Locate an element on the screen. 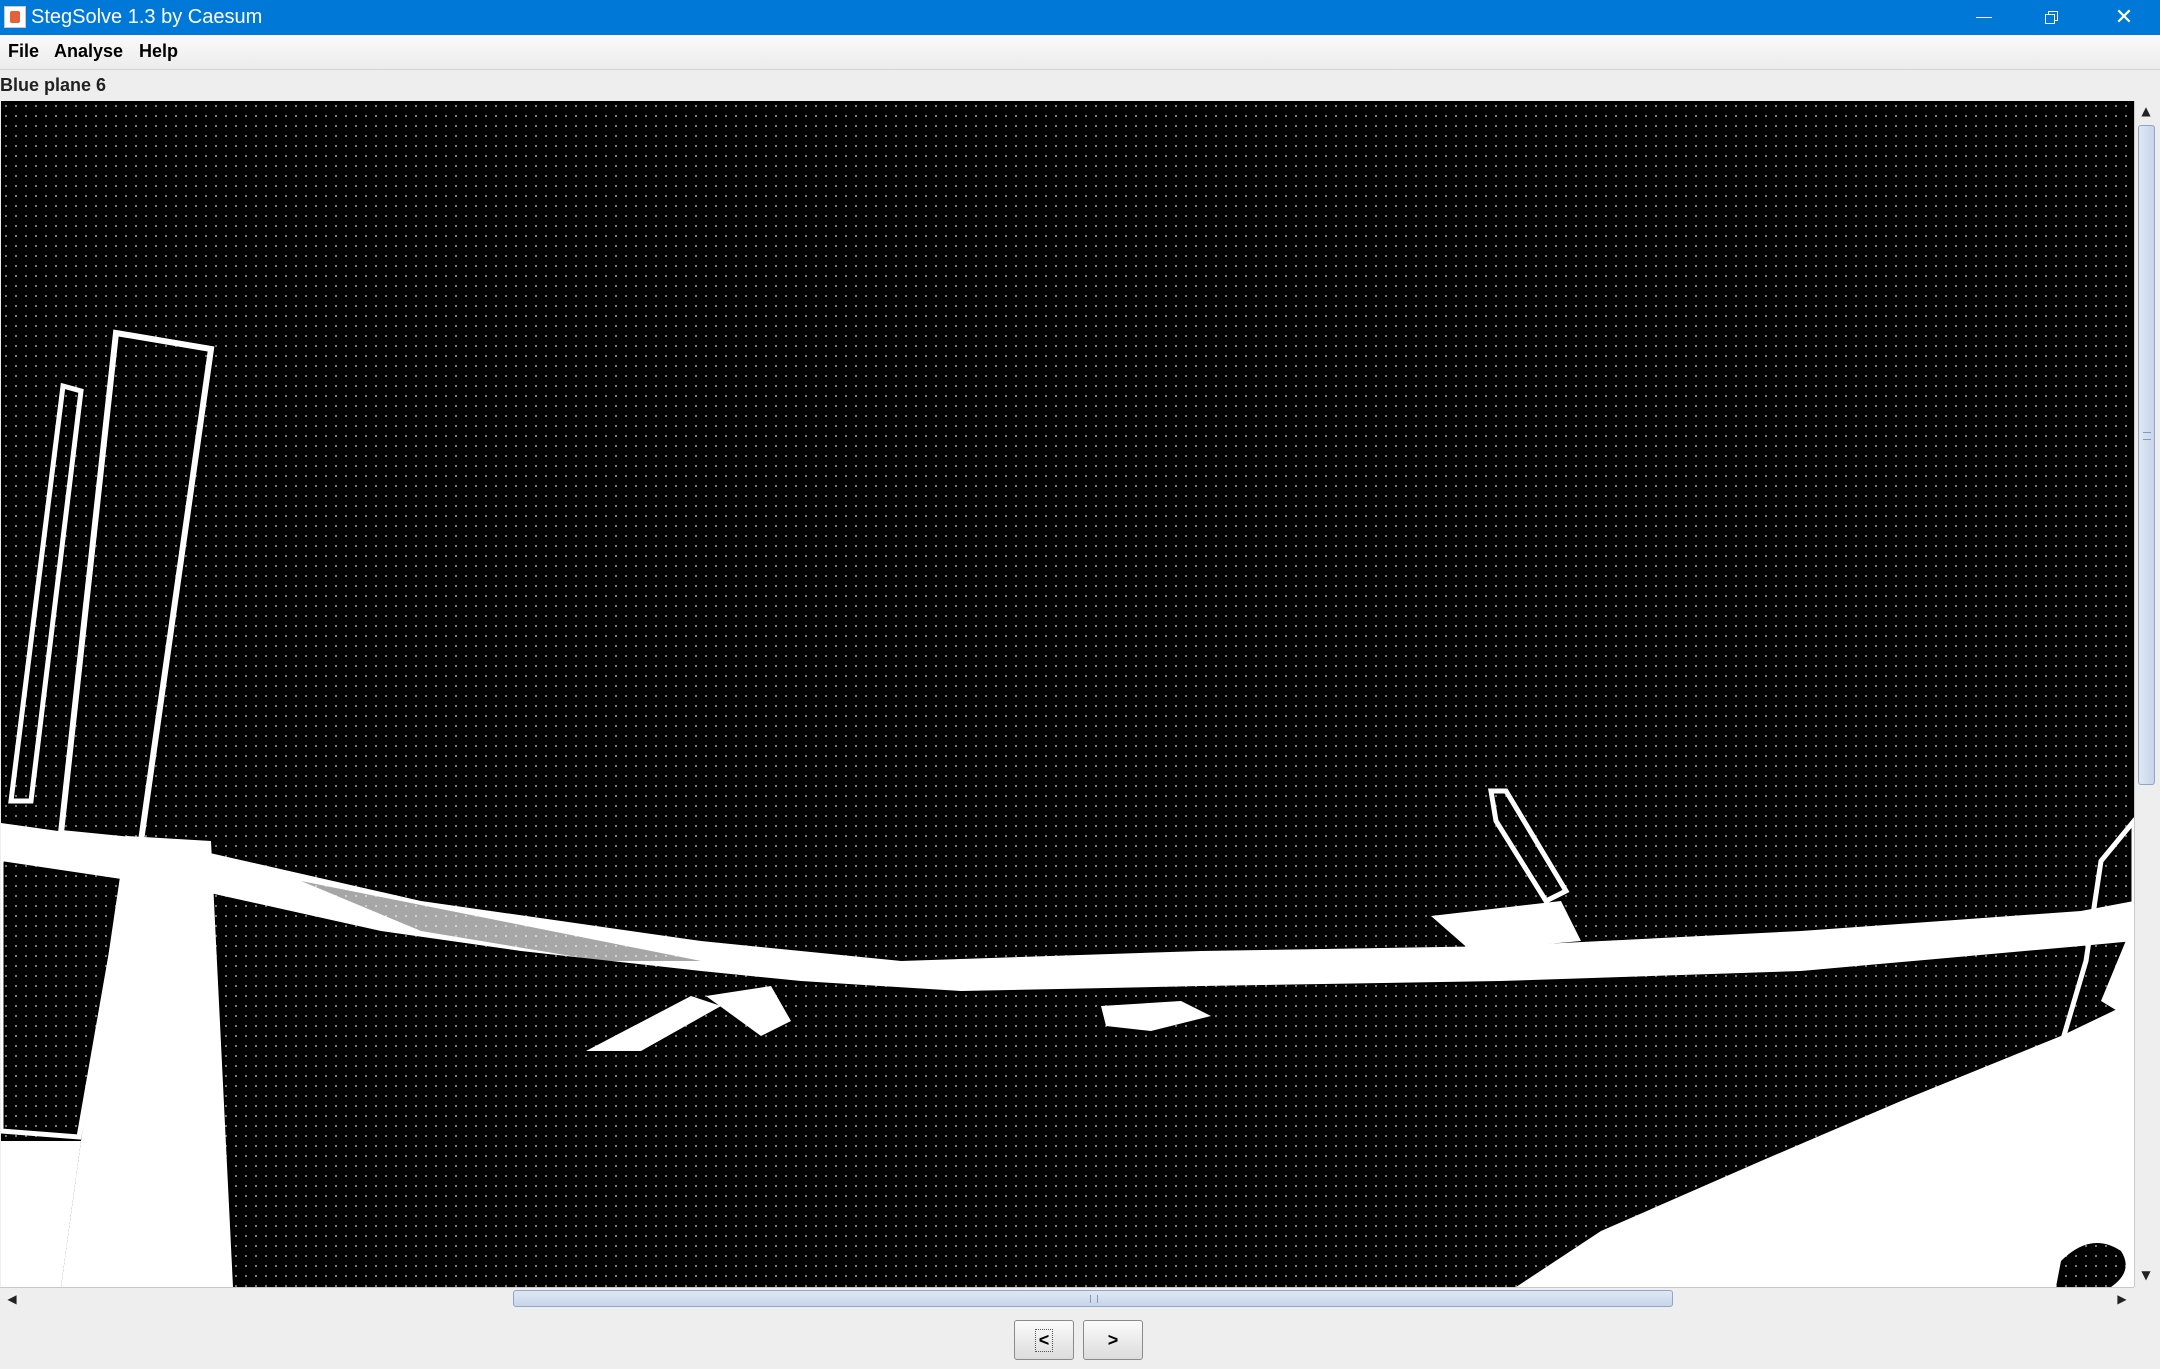  previous-label: < is located at coordinates (1044, 1340).